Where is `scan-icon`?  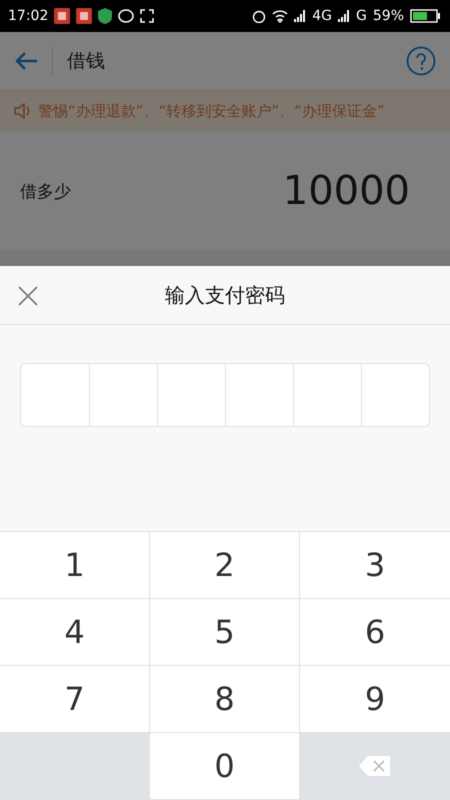 scan-icon is located at coordinates (147, 16).